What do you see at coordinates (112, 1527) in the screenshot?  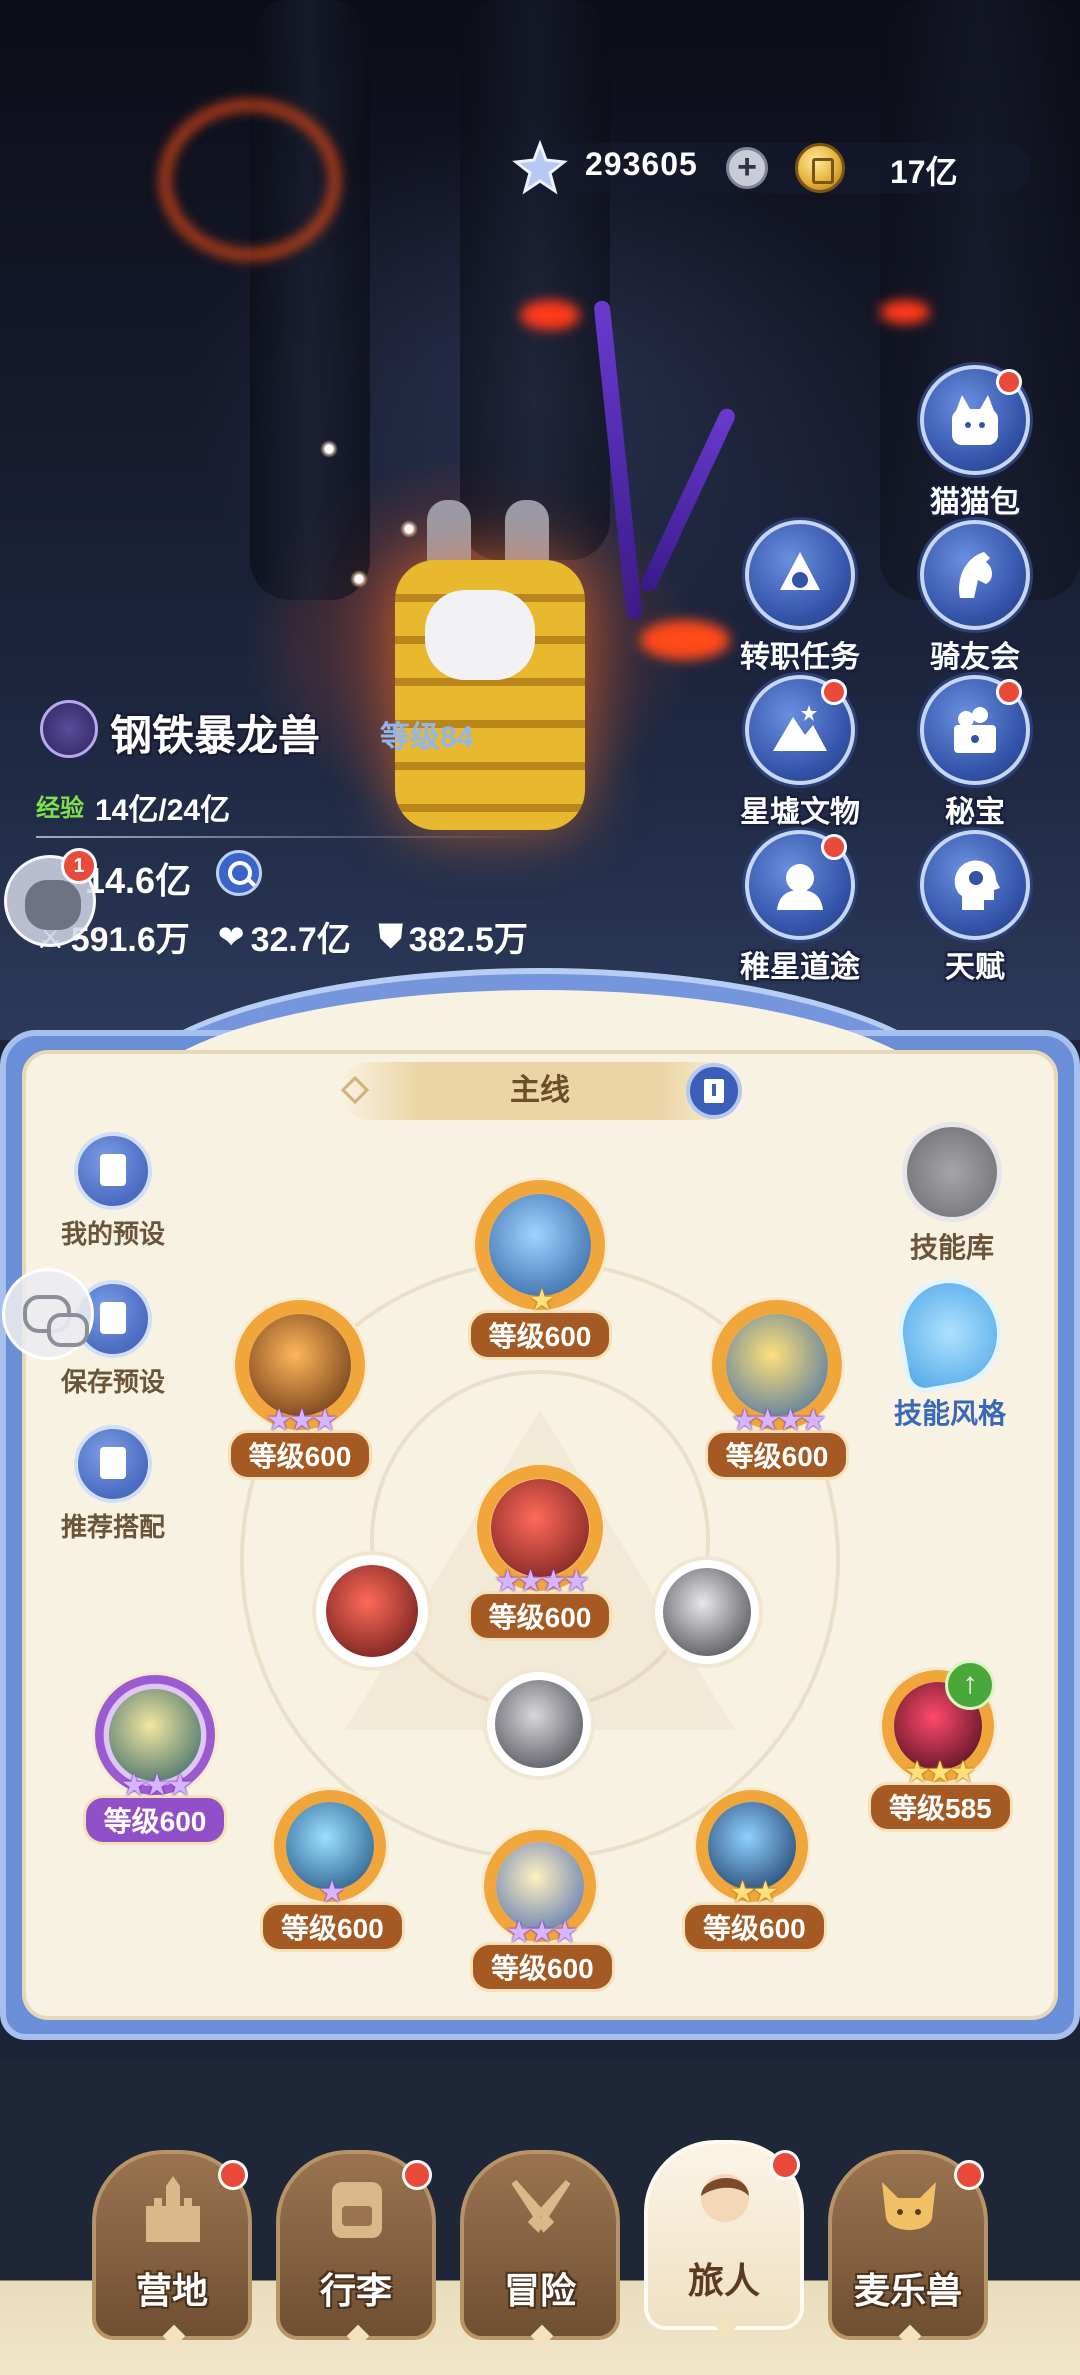 I see `recommended-build-label: 推荐搭配` at bounding box center [112, 1527].